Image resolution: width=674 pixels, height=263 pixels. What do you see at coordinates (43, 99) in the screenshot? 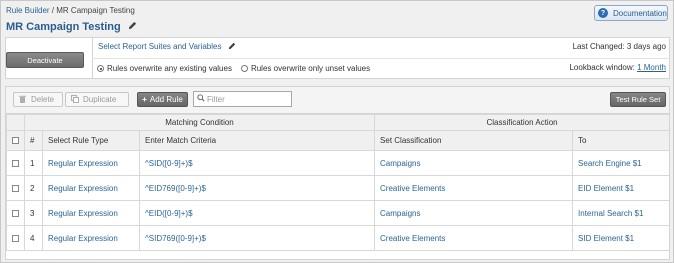
I see `delete-label: Delete` at bounding box center [43, 99].